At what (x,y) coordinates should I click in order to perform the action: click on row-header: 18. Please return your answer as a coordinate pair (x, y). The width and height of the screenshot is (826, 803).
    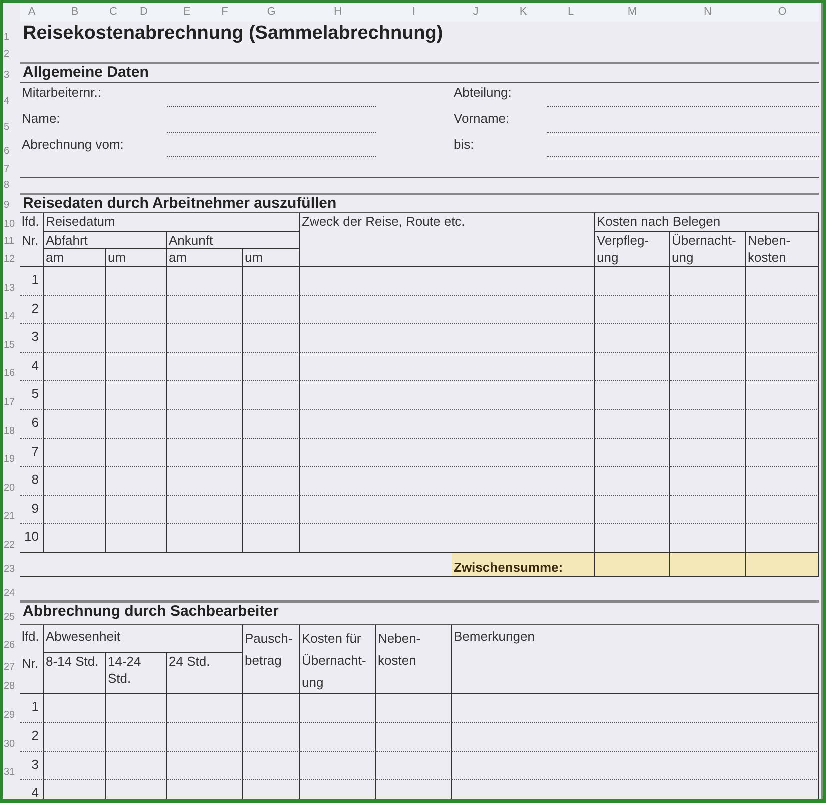
    Looking at the image, I should click on (11, 424).